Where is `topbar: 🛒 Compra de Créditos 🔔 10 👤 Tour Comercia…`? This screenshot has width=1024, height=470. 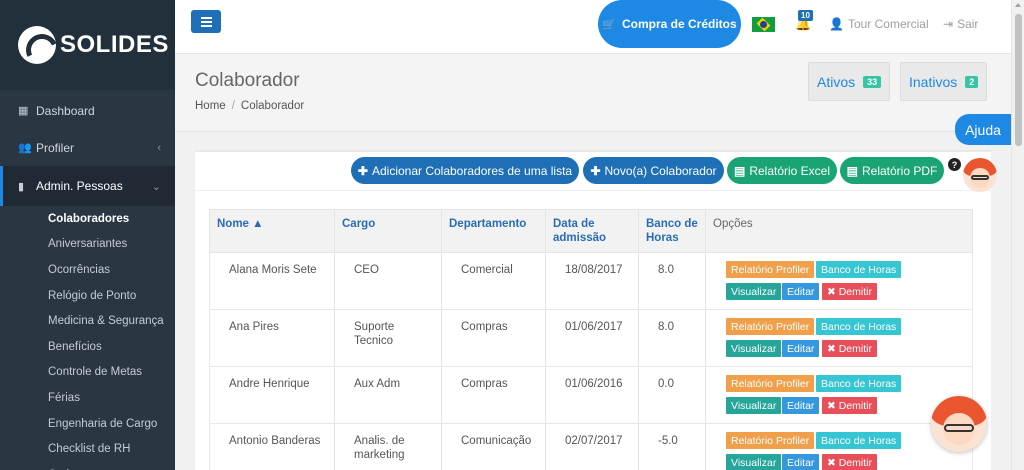 topbar: 🛒 Compra de Créditos 🔔 10 👤 Tour Comercia… is located at coordinates (593, 27).